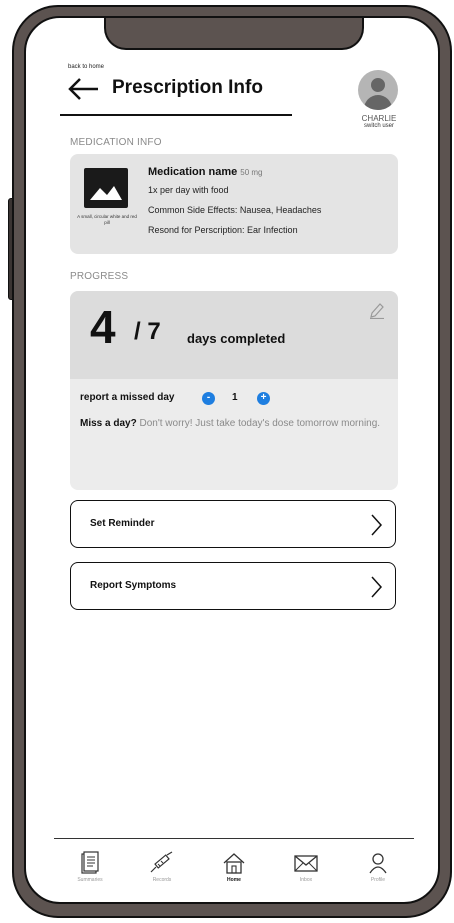 The image size is (454, 923). What do you see at coordinates (235, 397) in the screenshot?
I see `missed-day-count: 1` at bounding box center [235, 397].